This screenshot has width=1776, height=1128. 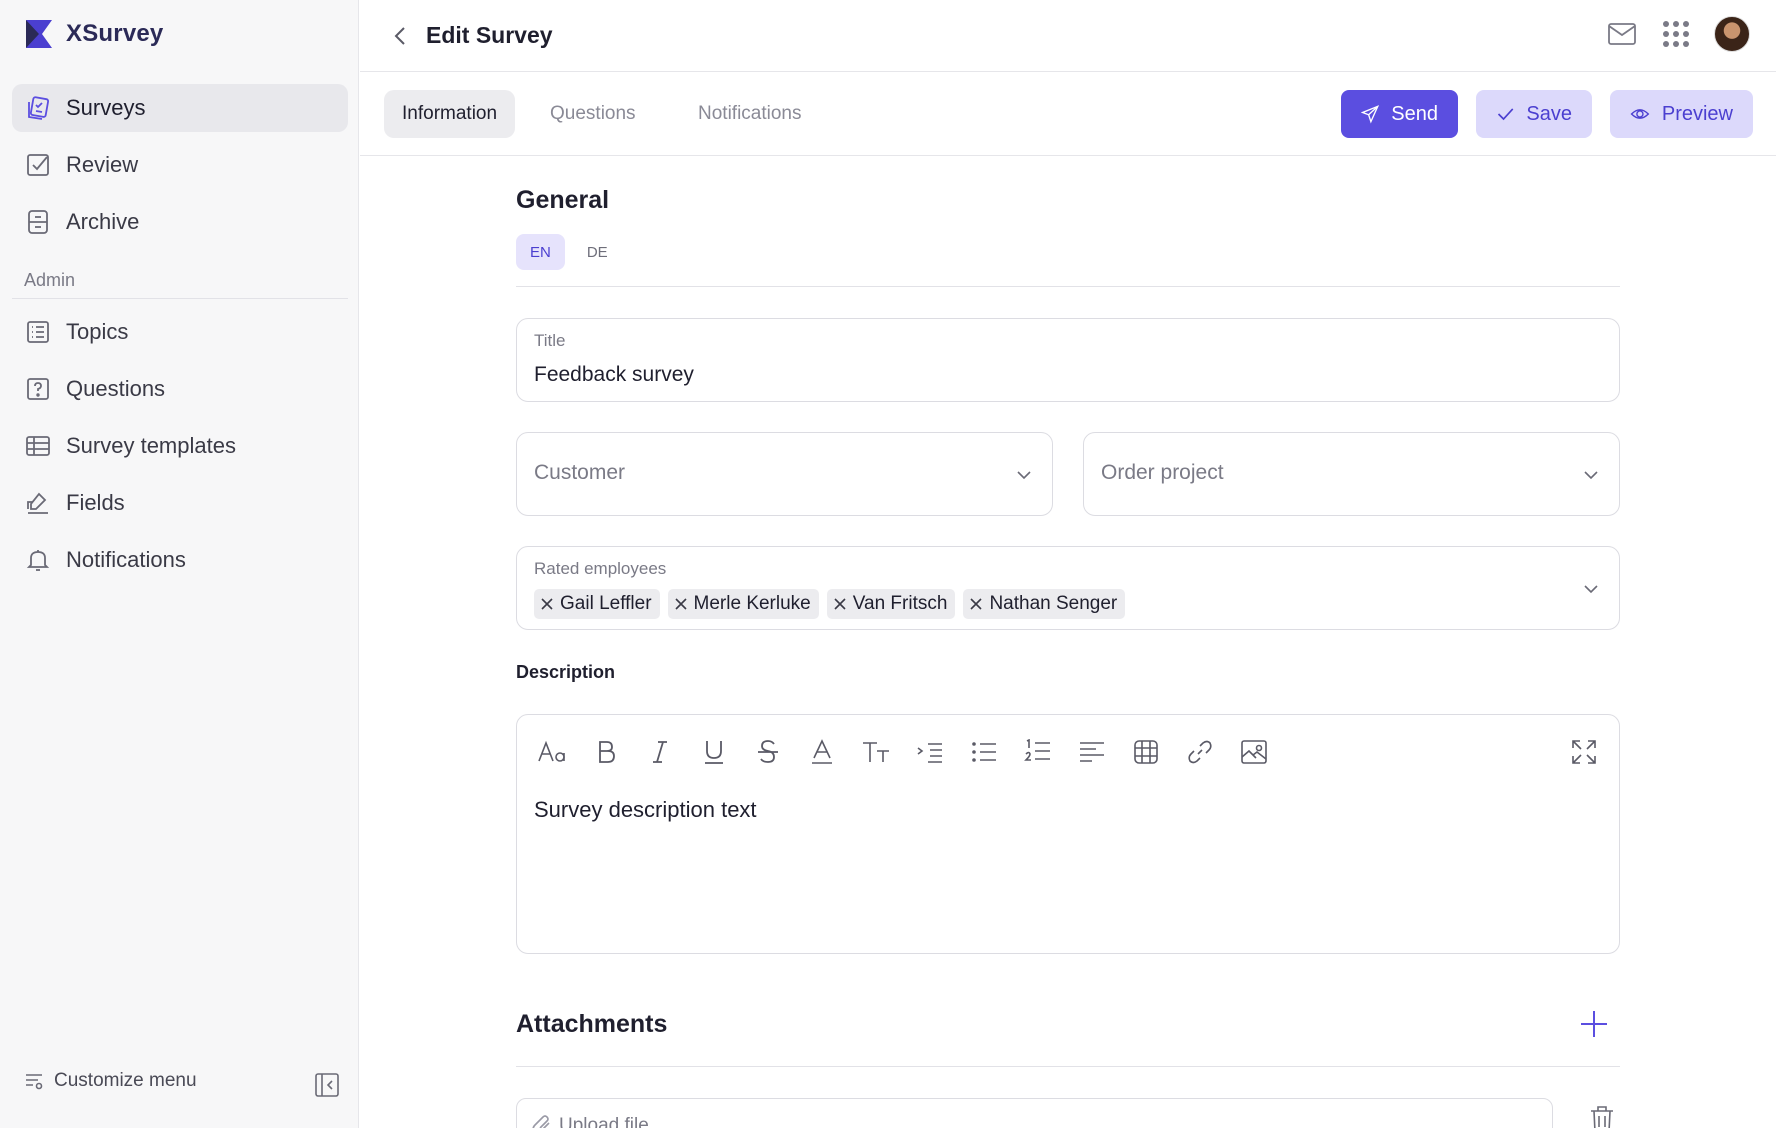 I want to click on sidebar-item-fields: Fields, so click(x=180, y=503).